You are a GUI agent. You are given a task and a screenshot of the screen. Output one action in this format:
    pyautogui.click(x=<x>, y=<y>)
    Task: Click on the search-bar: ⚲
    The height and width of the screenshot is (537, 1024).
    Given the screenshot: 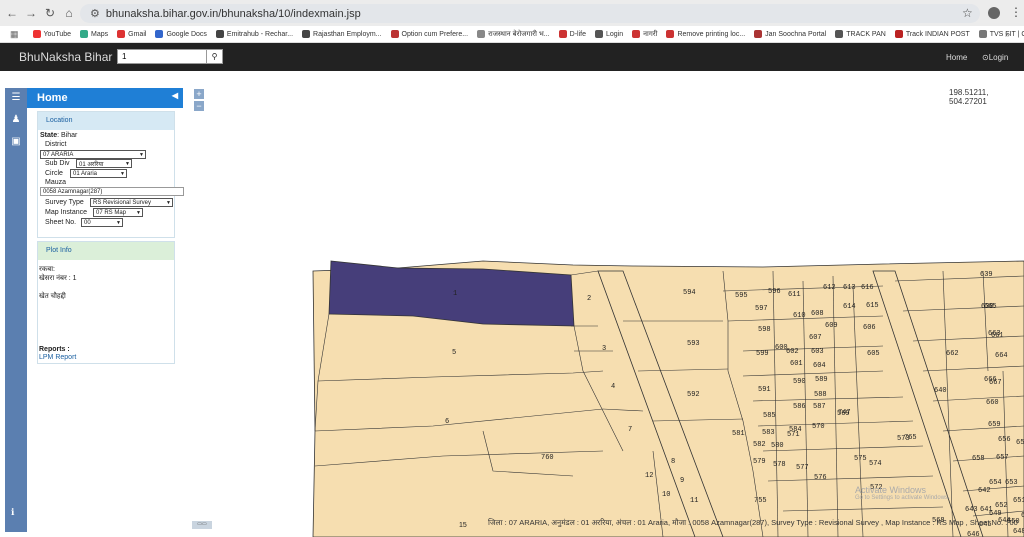 What is the action you would take?
    pyautogui.click(x=170, y=56)
    